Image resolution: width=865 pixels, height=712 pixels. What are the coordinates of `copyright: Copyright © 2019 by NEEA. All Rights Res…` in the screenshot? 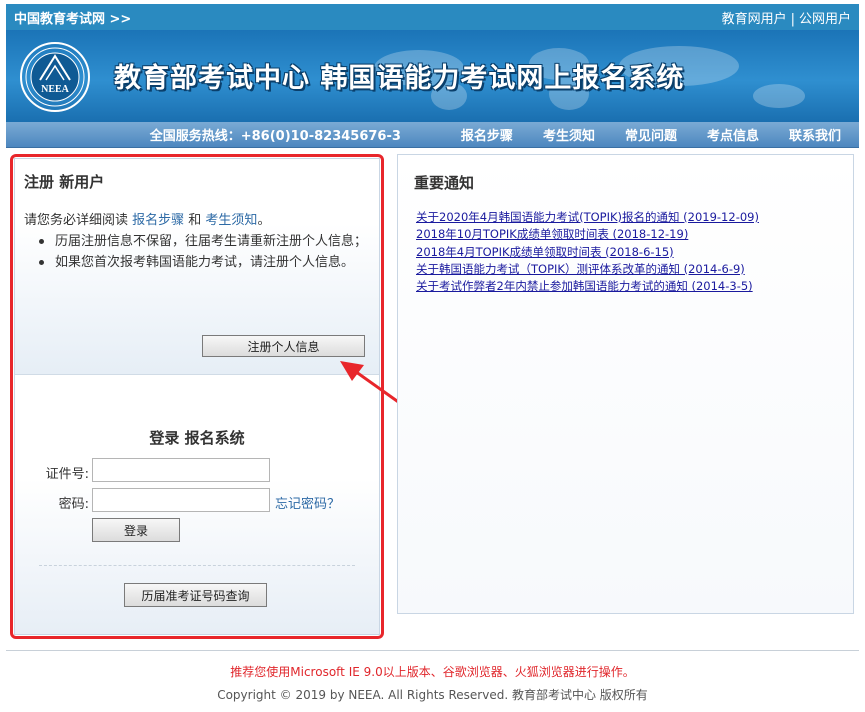 It's located at (432, 695).